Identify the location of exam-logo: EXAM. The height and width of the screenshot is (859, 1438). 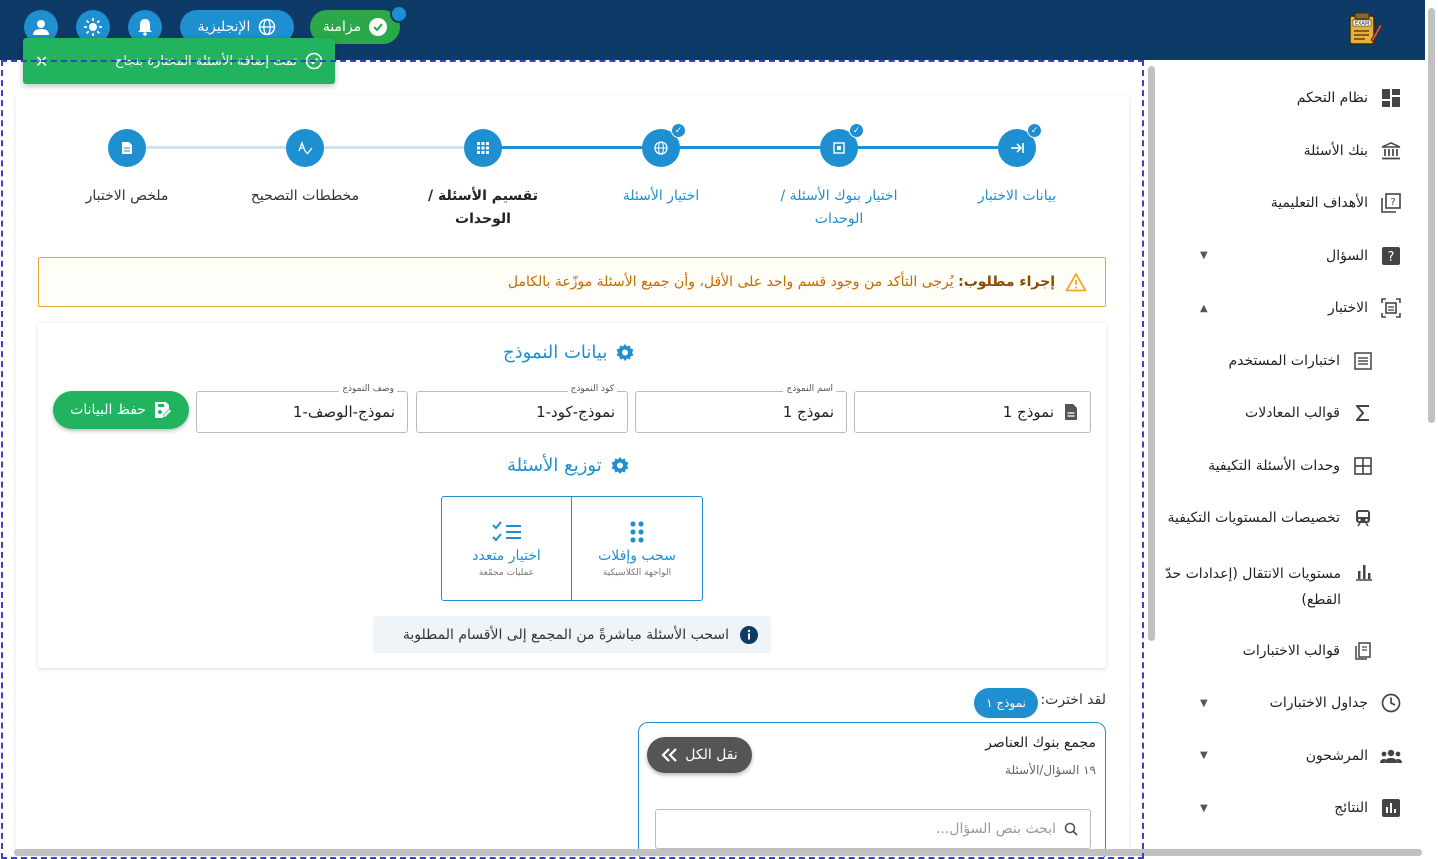
(1364, 29).